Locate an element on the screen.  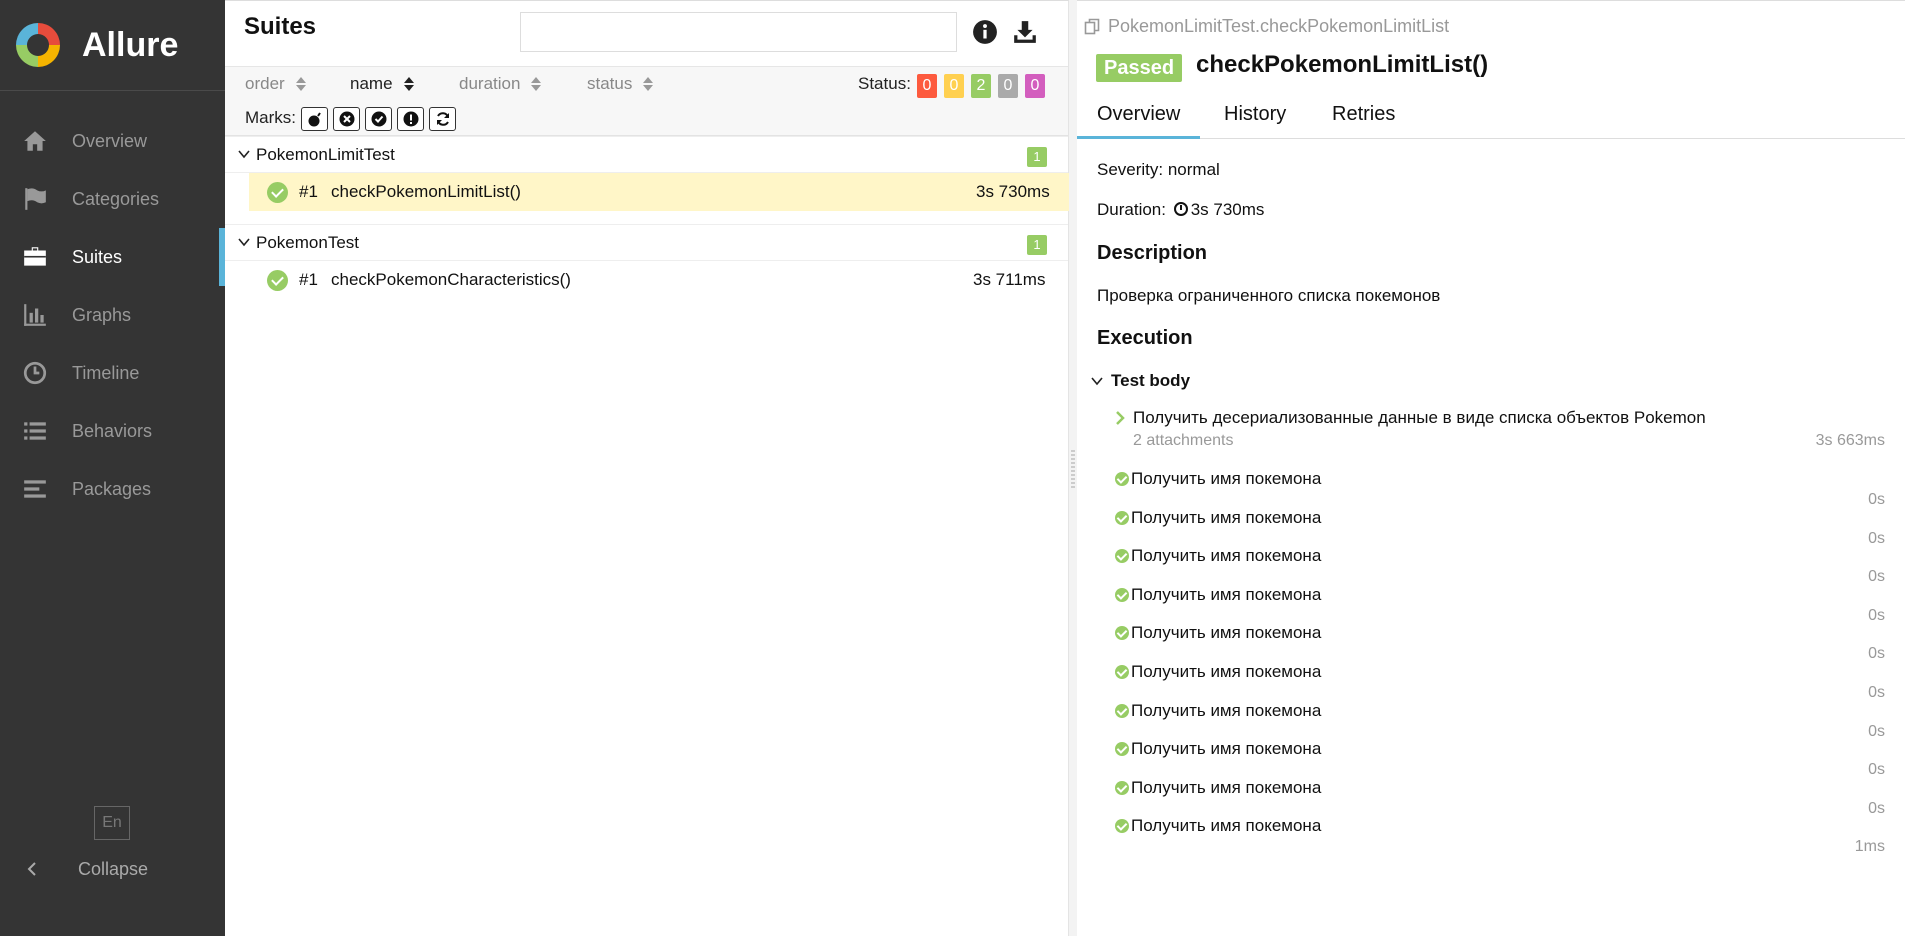
status-failed-badge: 0 is located at coordinates (927, 86).